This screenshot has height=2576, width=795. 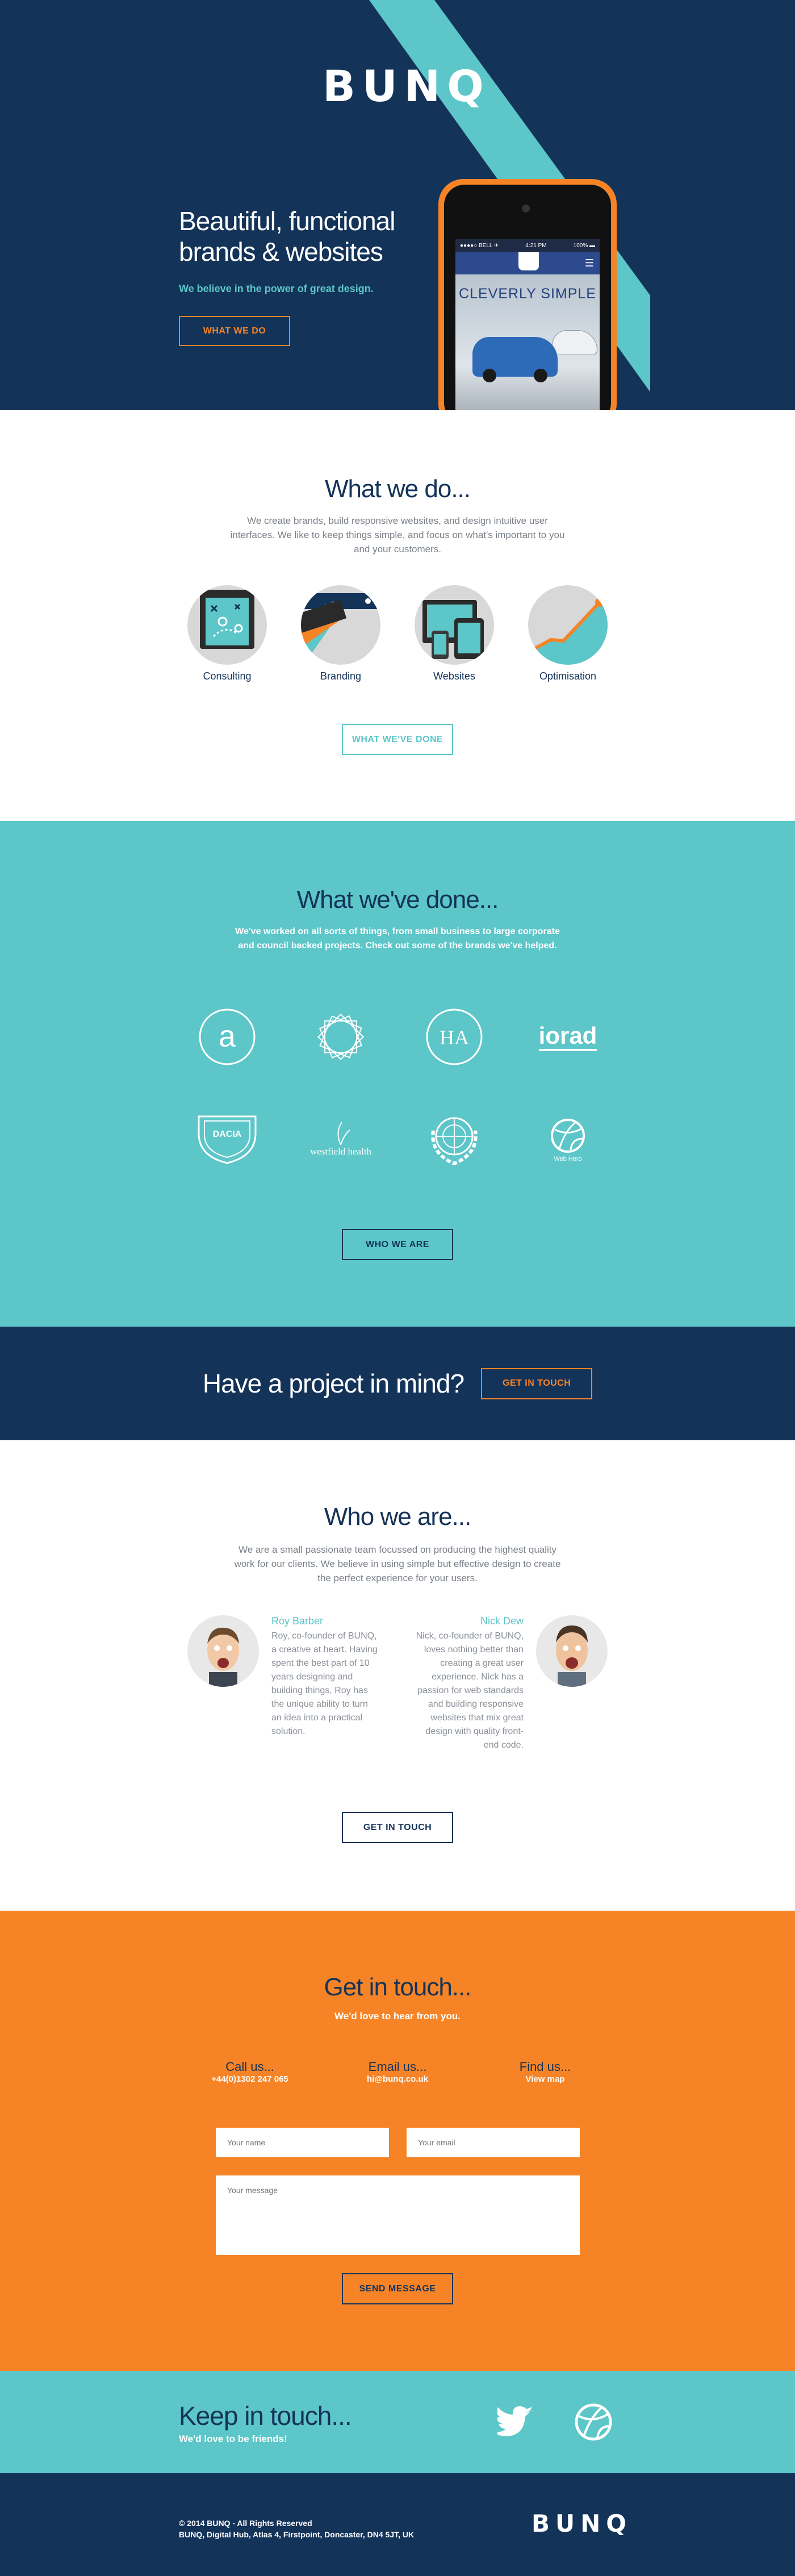 I want to click on hero-title: Beautiful, functional brands & websites, so click(x=287, y=236).